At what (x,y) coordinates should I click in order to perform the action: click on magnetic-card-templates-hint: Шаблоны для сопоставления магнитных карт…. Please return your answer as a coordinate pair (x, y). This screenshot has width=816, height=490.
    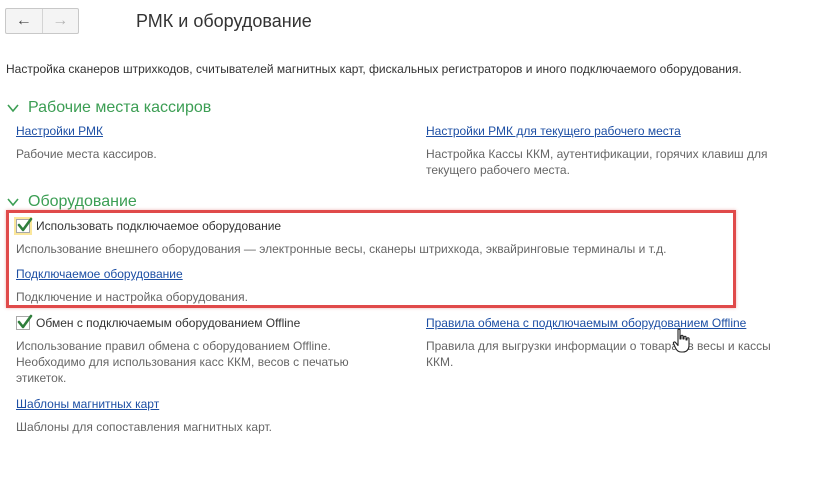
    Looking at the image, I should click on (144, 427).